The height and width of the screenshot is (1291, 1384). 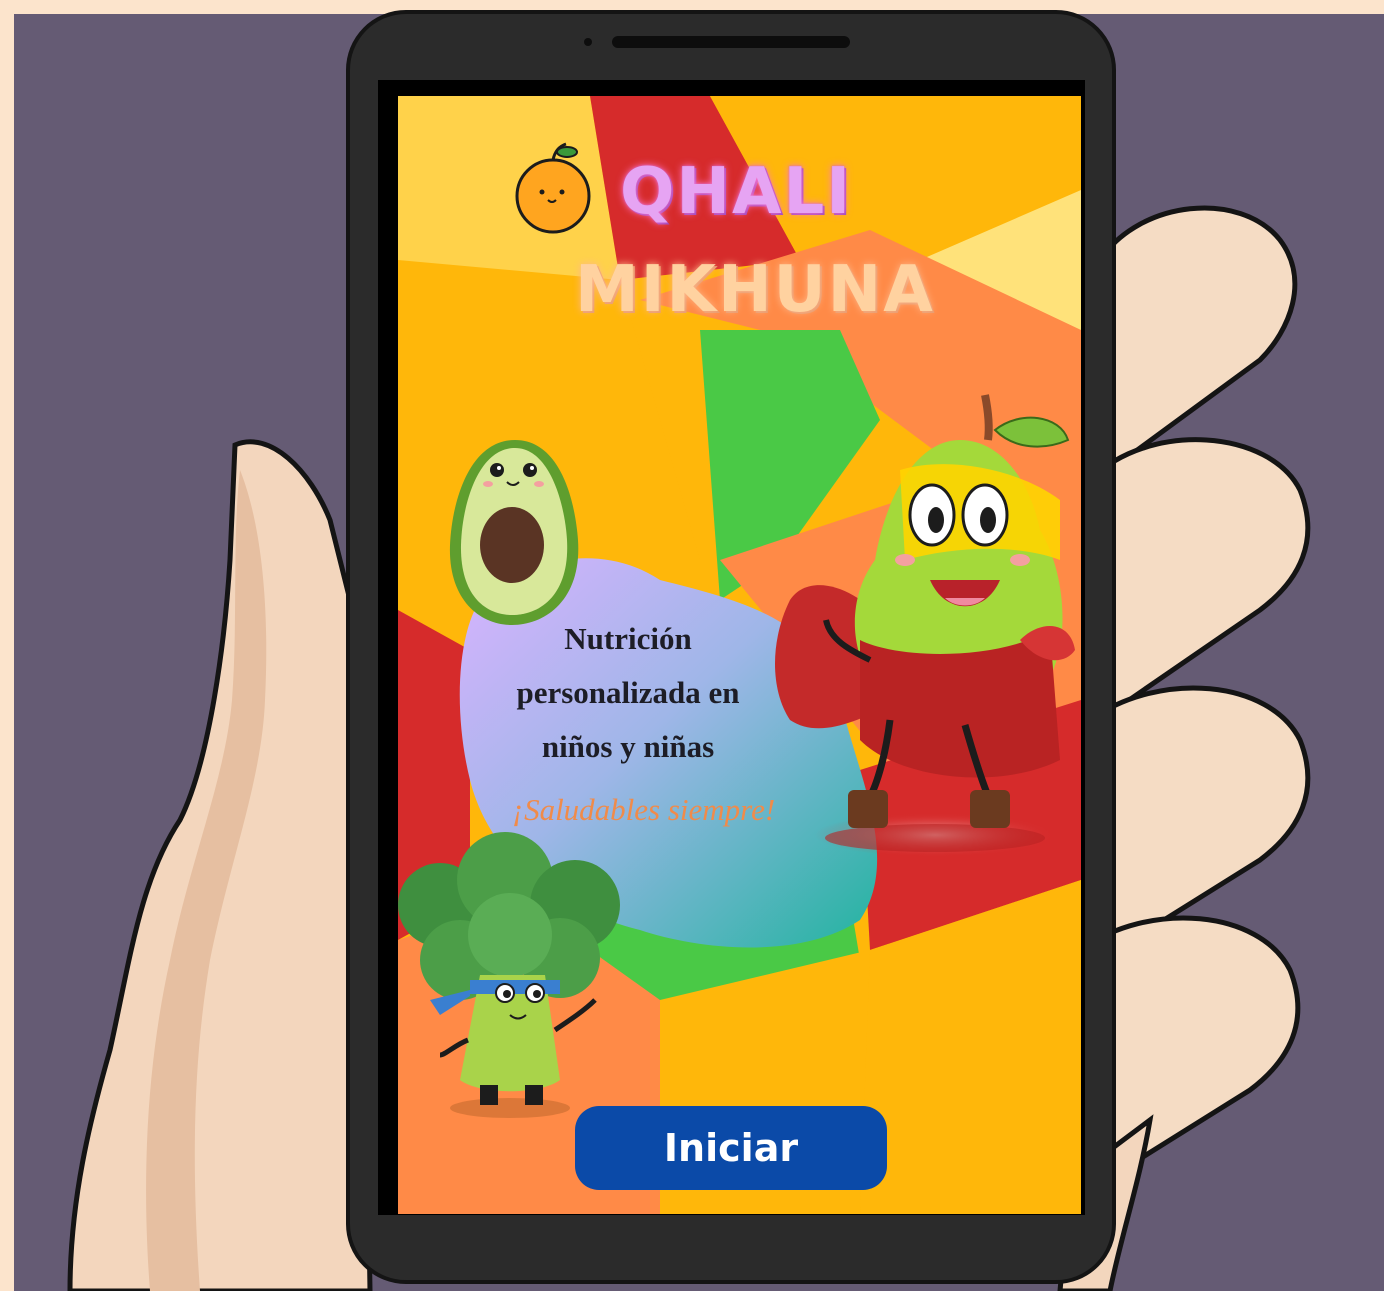 I want to click on app-title-line2: MIKHUNA, so click(x=755, y=290).